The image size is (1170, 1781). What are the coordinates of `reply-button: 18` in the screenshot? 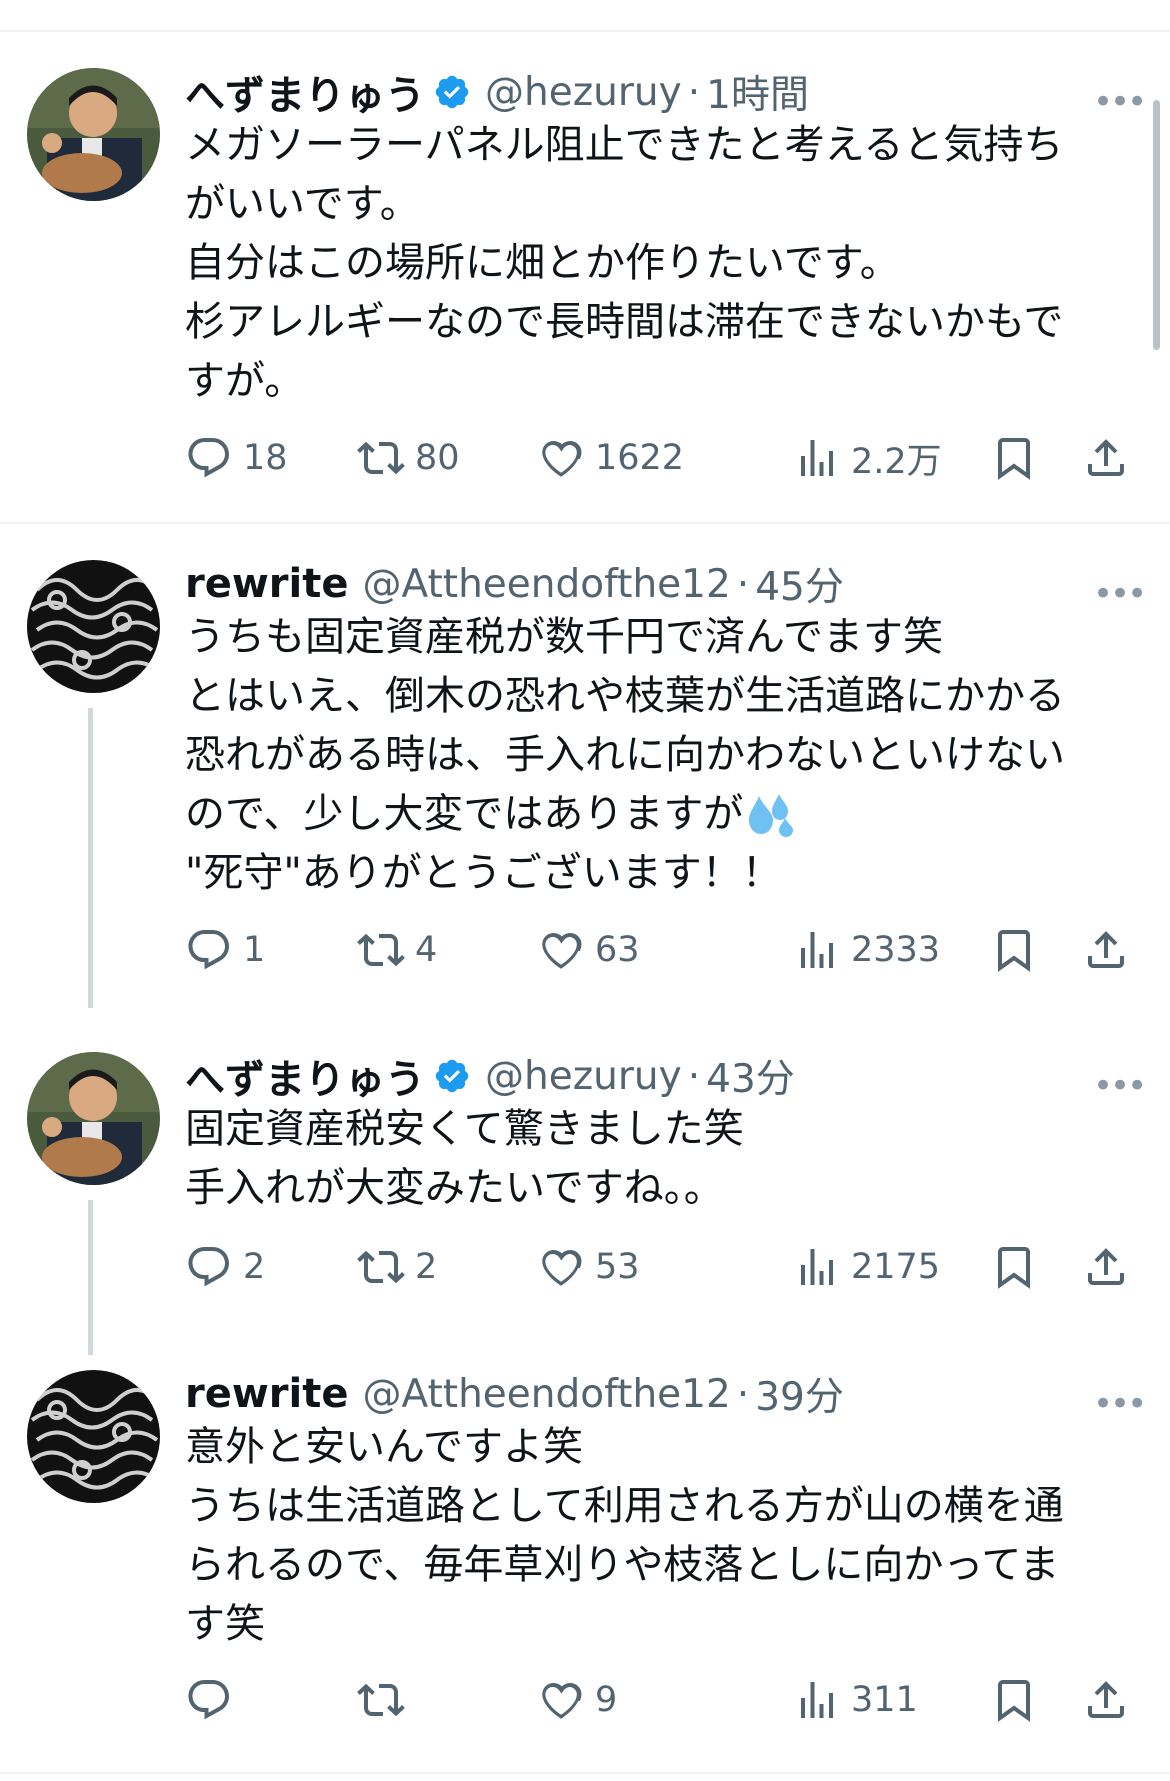 It's located at (236, 458).